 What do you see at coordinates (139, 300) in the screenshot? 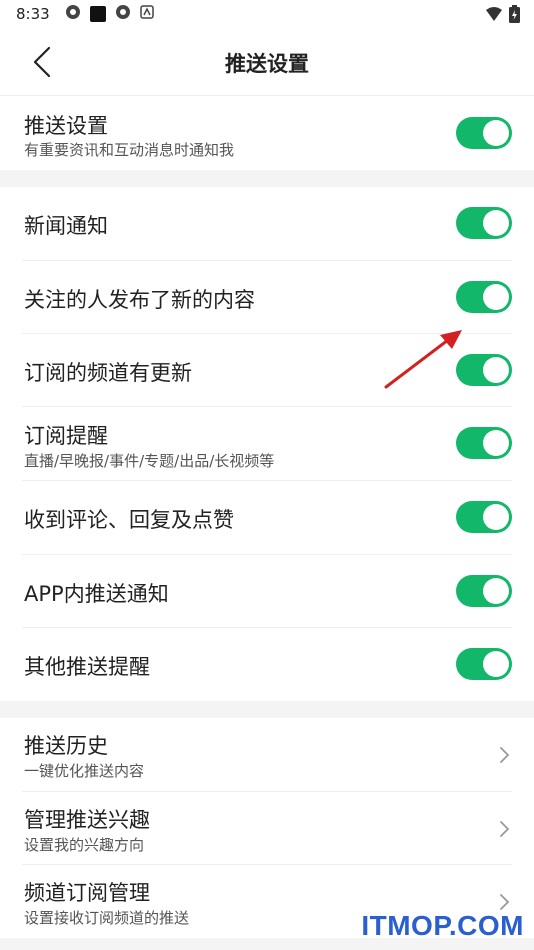
I see `notification-title: 关注的人发布了新的内容` at bounding box center [139, 300].